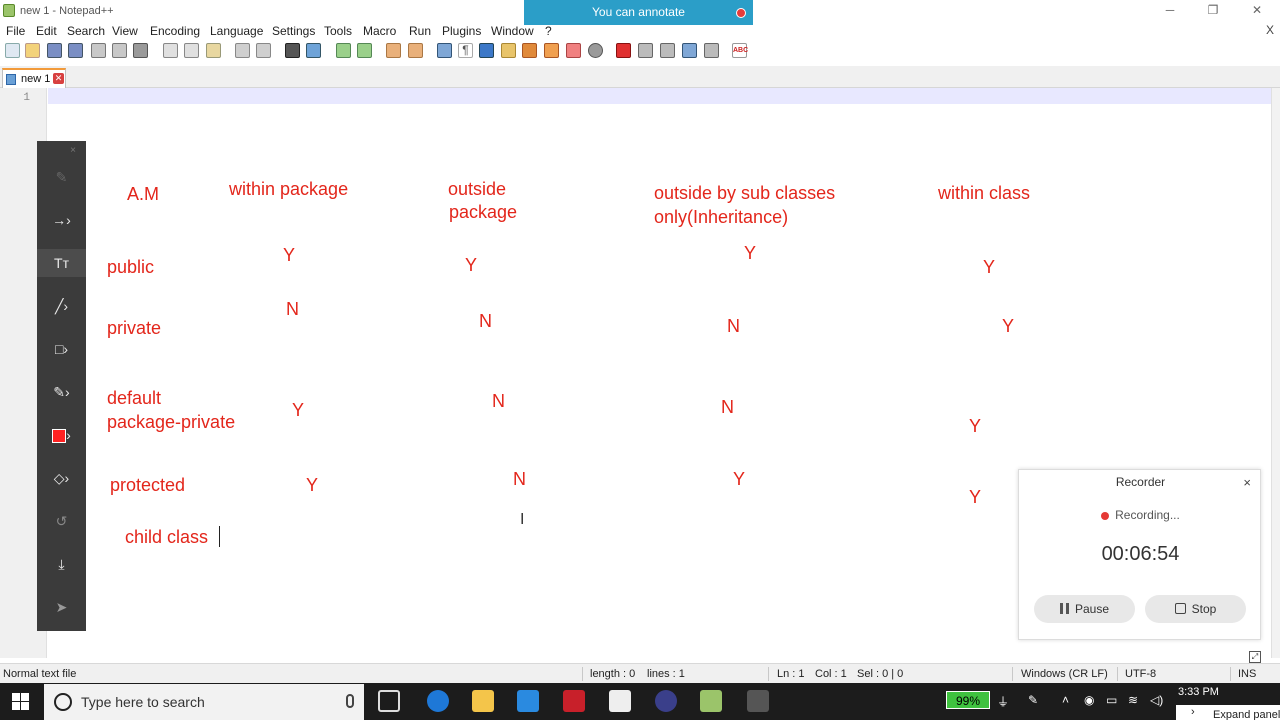 The image size is (1280, 720). Describe the element at coordinates (204, 702) in the screenshot. I see `taskbar-search-box: Type here to search` at that location.